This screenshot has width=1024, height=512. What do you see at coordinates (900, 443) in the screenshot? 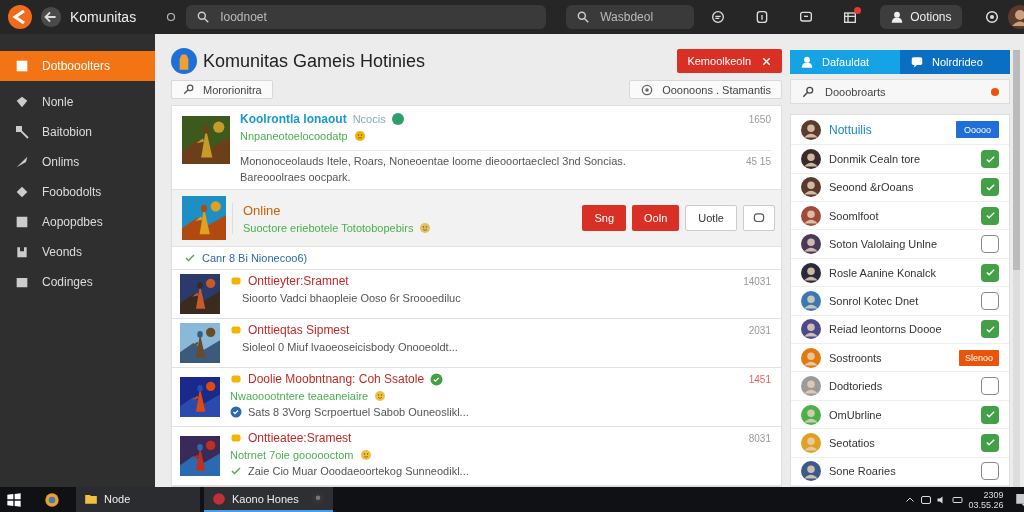
I see `friend-item: Seotatios` at bounding box center [900, 443].